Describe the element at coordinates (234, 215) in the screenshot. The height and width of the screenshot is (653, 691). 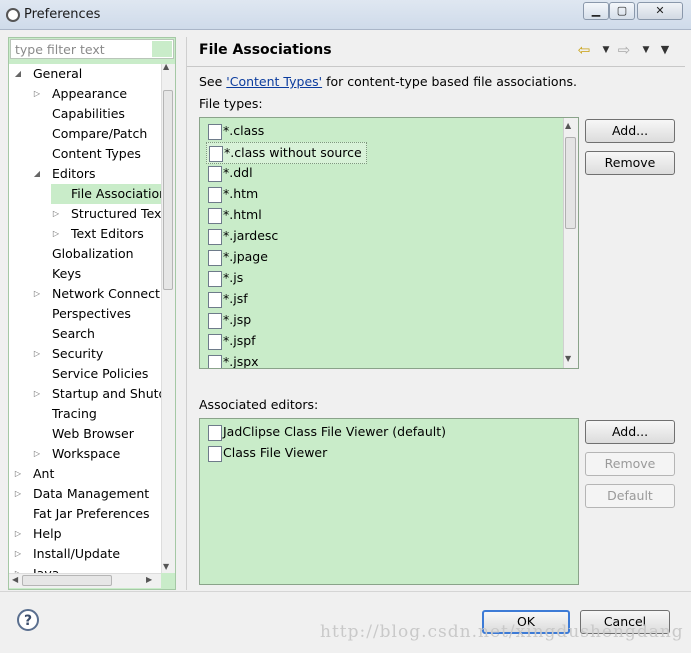
I see `list-item: *.html` at that location.